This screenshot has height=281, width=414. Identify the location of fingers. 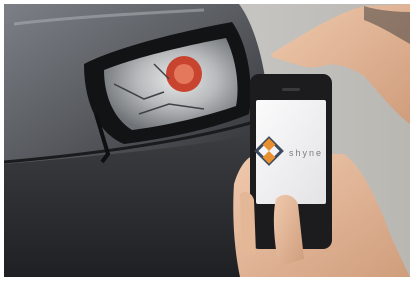
(248, 223).